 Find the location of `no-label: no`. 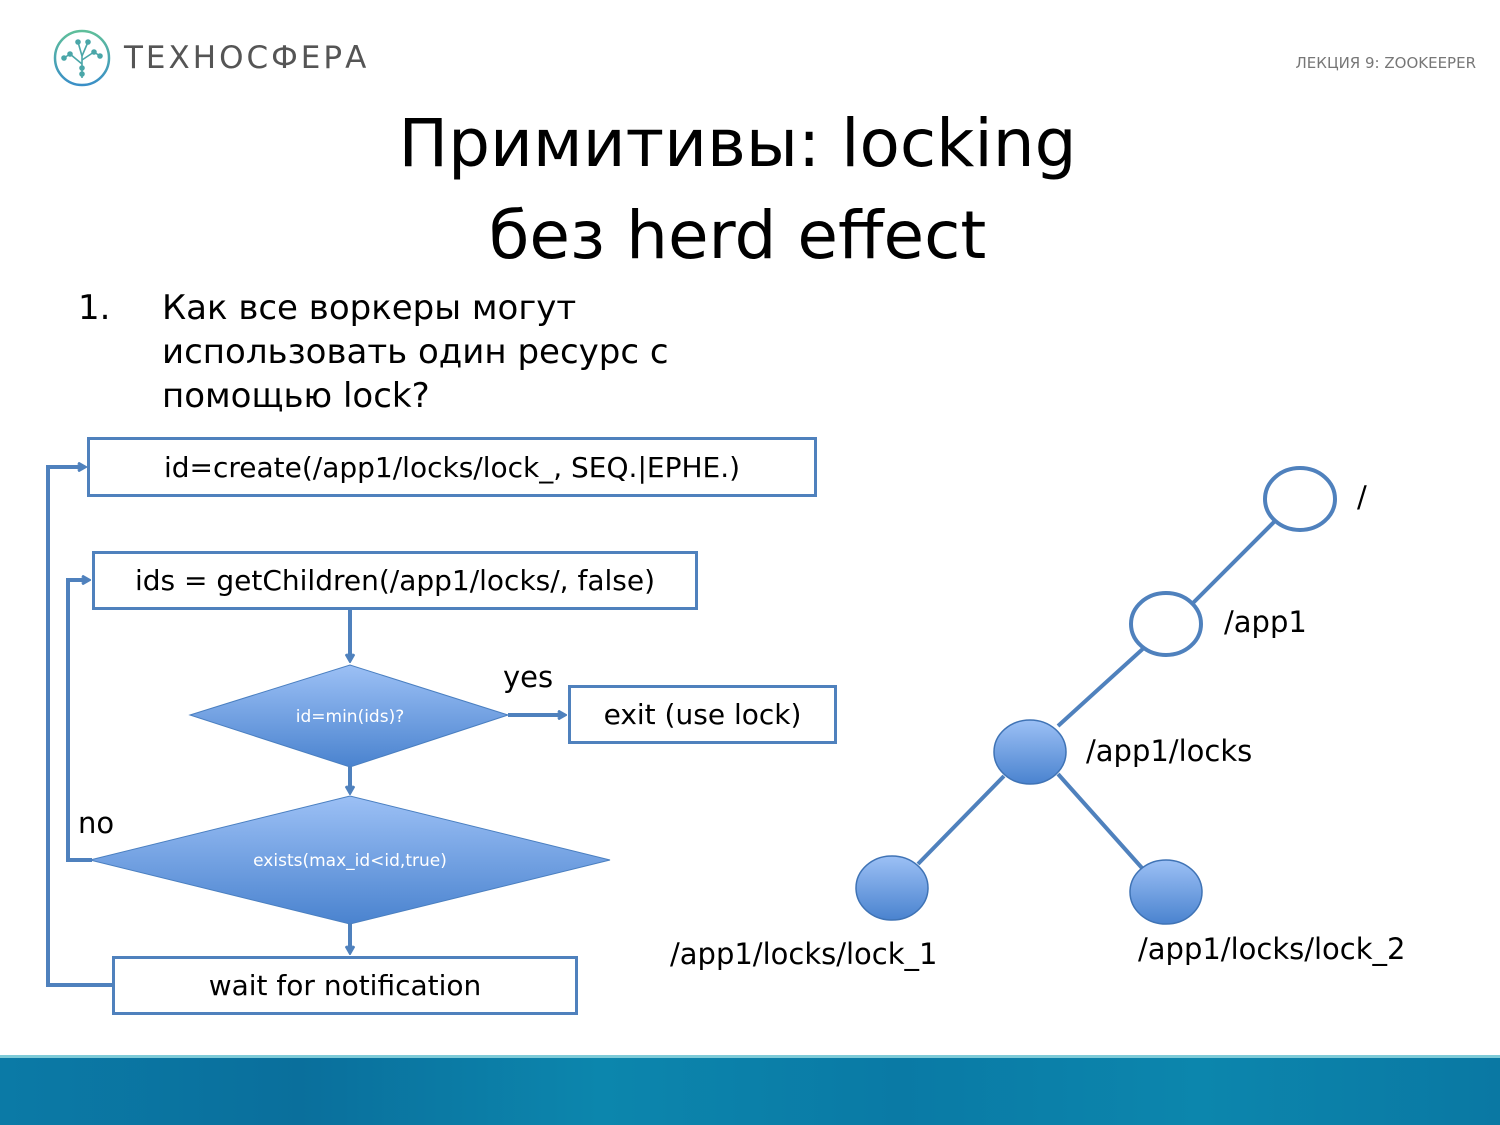

no-label: no is located at coordinates (96, 823).